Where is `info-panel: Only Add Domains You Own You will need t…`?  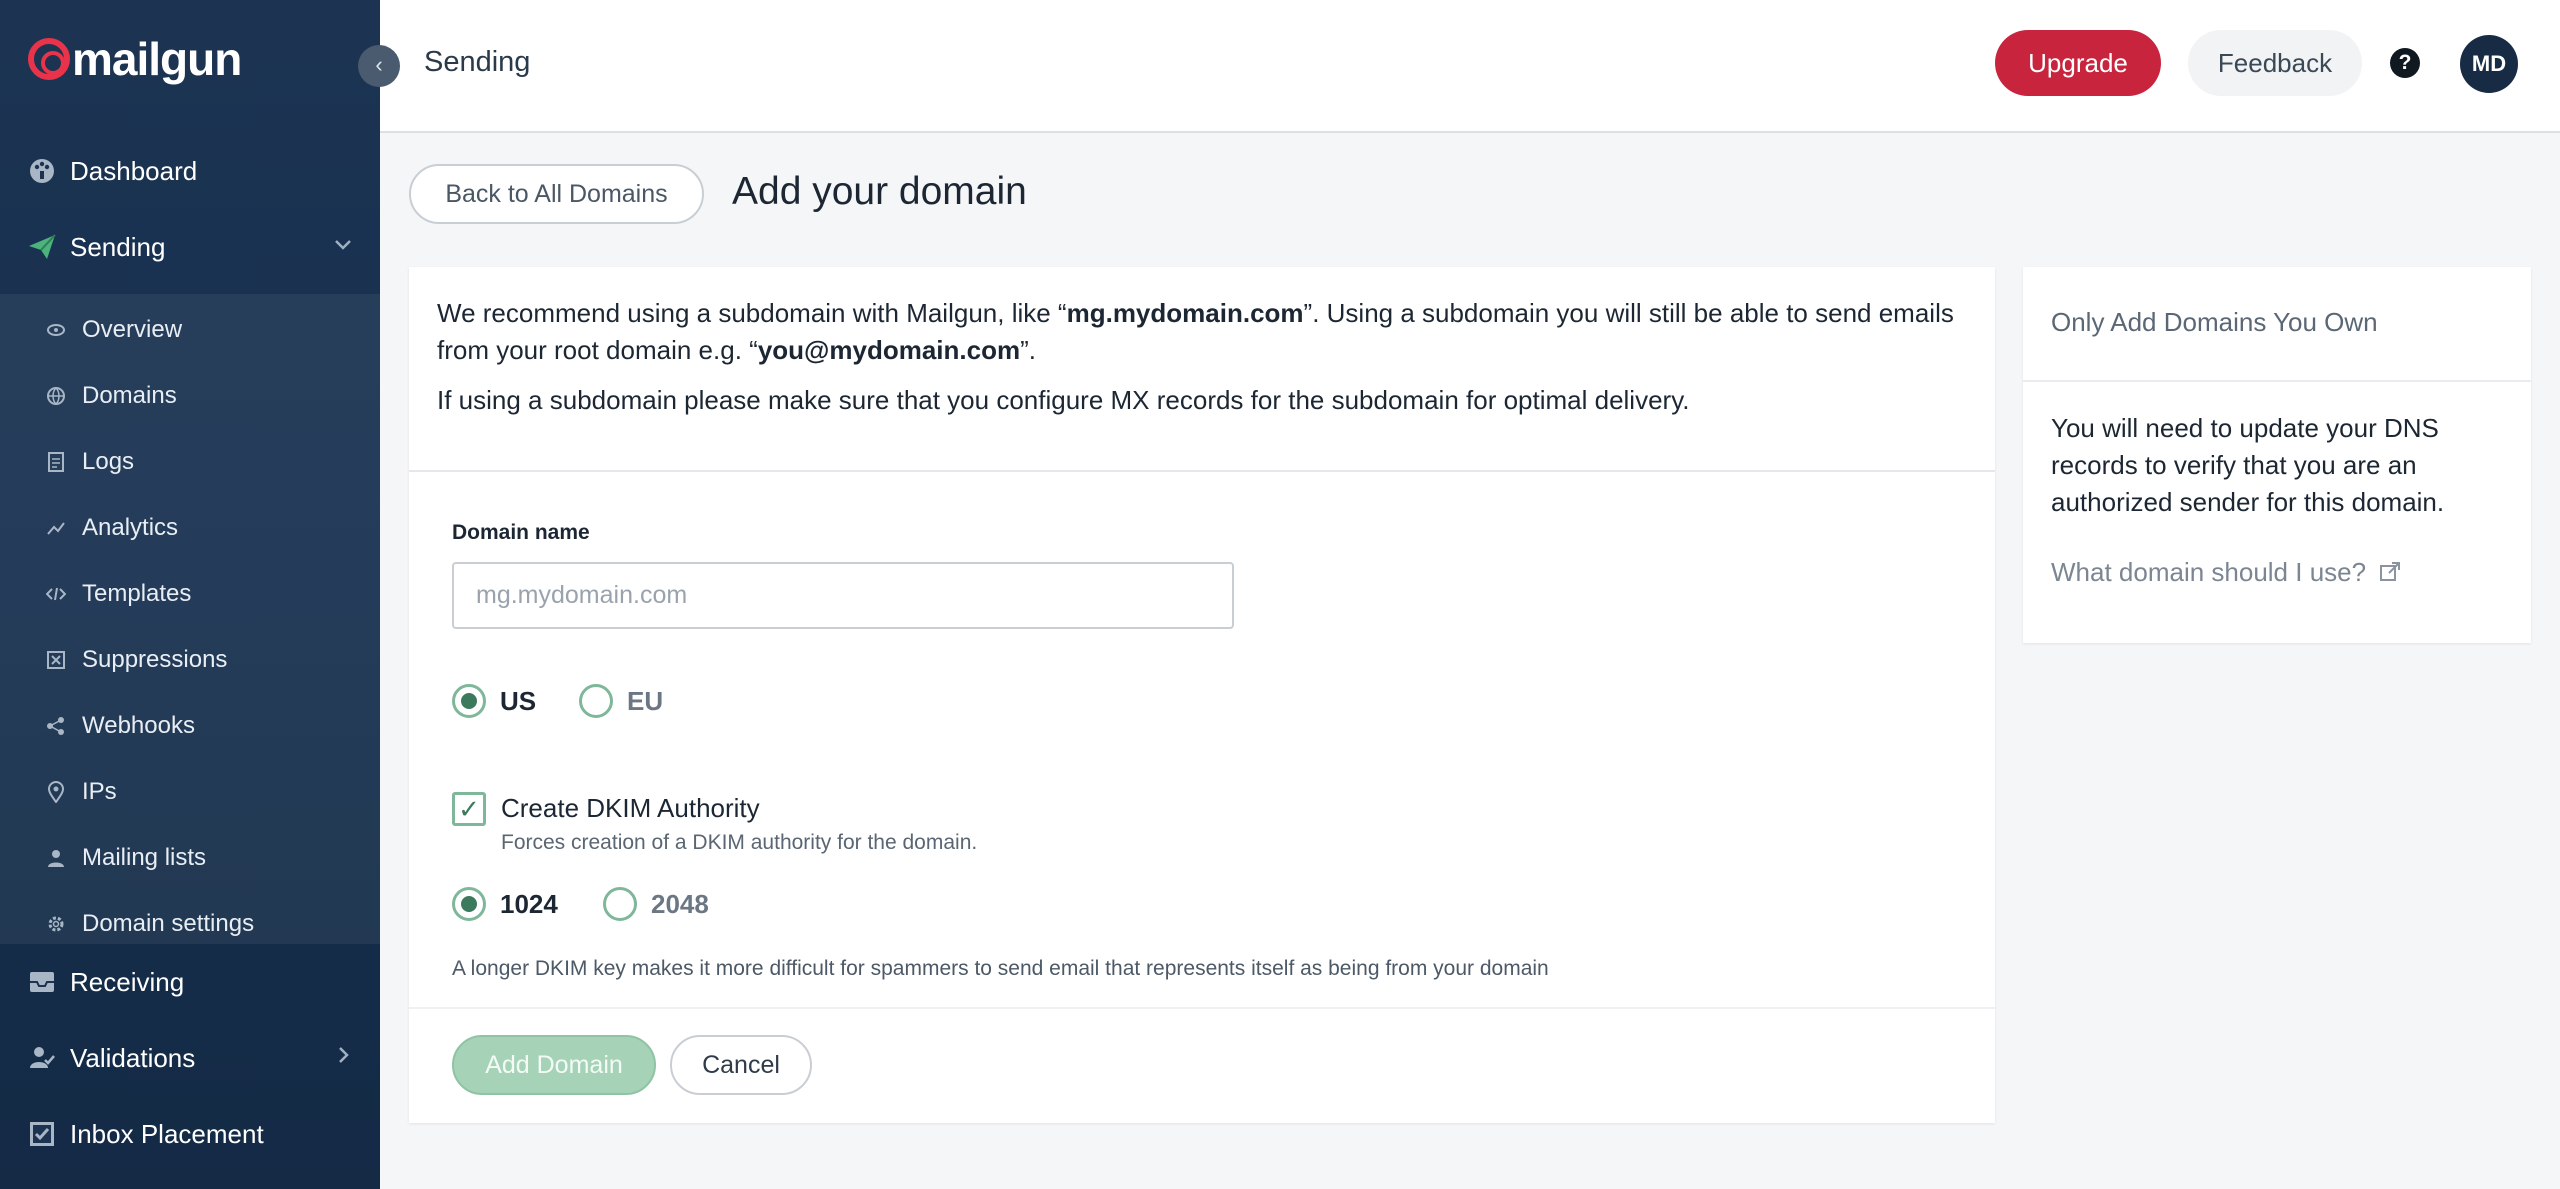 info-panel: Only Add Domains You Own You will need t… is located at coordinates (2277, 455).